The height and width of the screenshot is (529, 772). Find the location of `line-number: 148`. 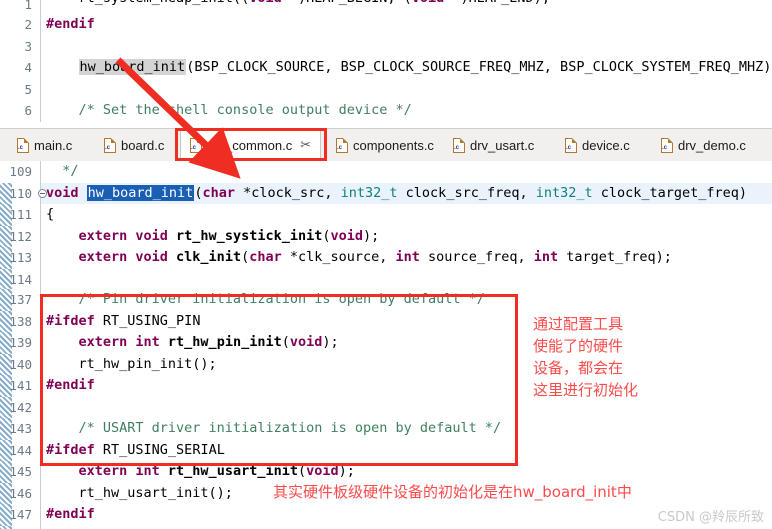

line-number: 148 is located at coordinates (18, 527).